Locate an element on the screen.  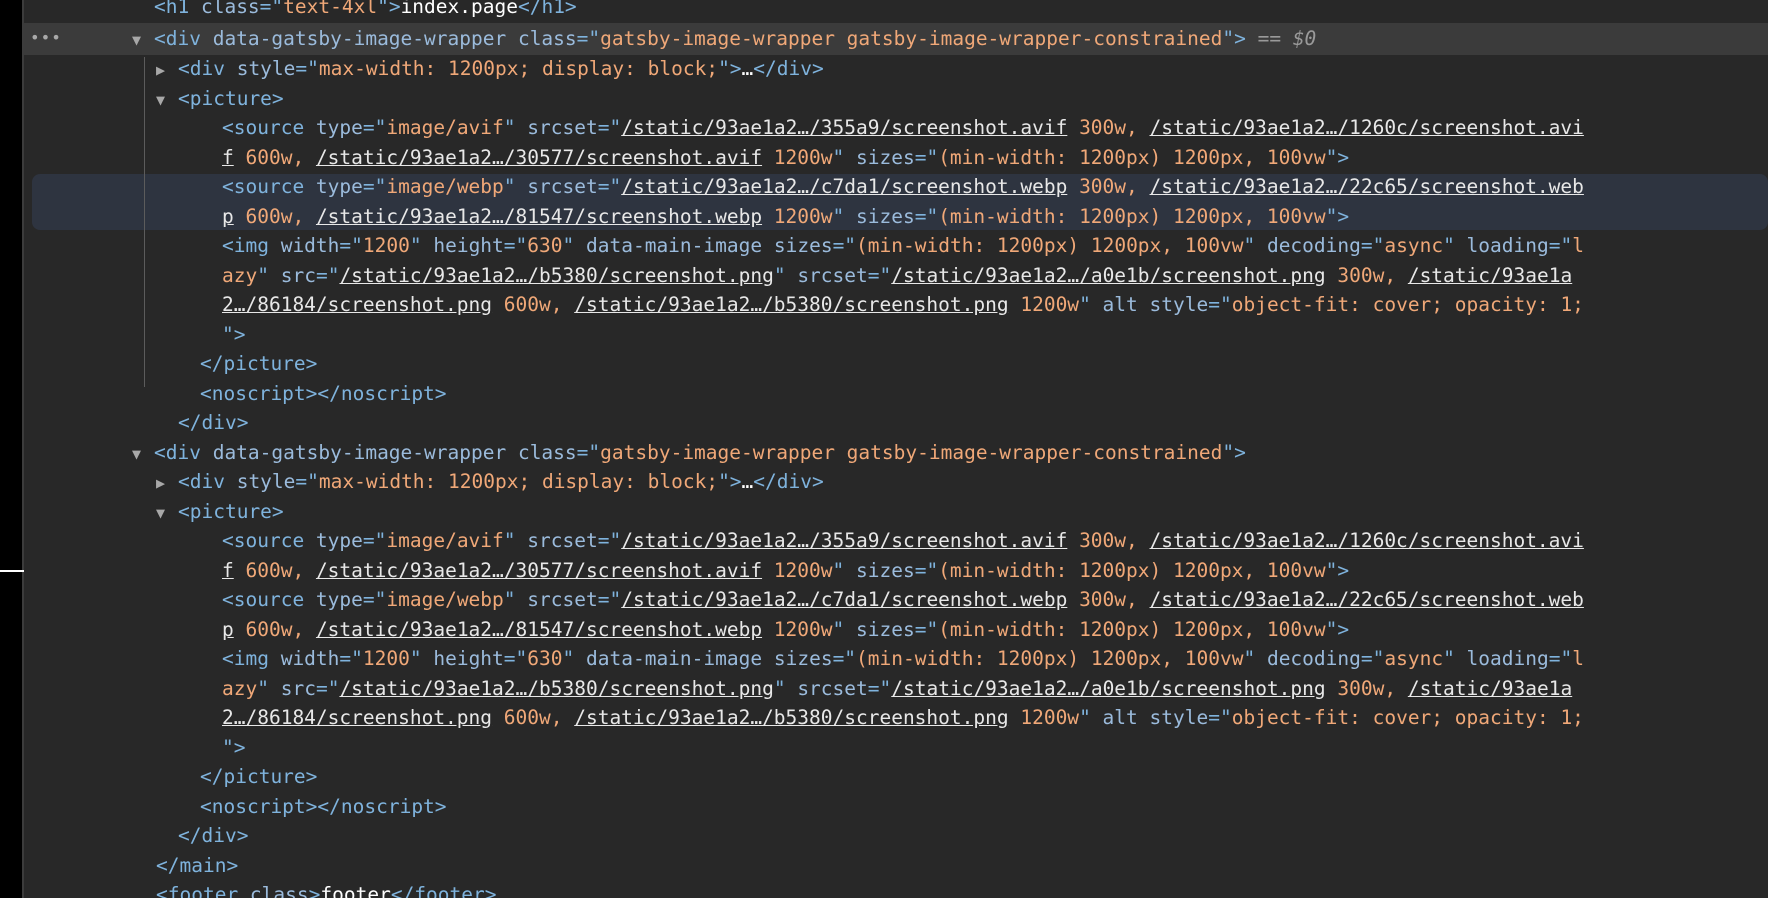
node-noscript-1: <noscript></noscript> is located at coordinates (896, 394).